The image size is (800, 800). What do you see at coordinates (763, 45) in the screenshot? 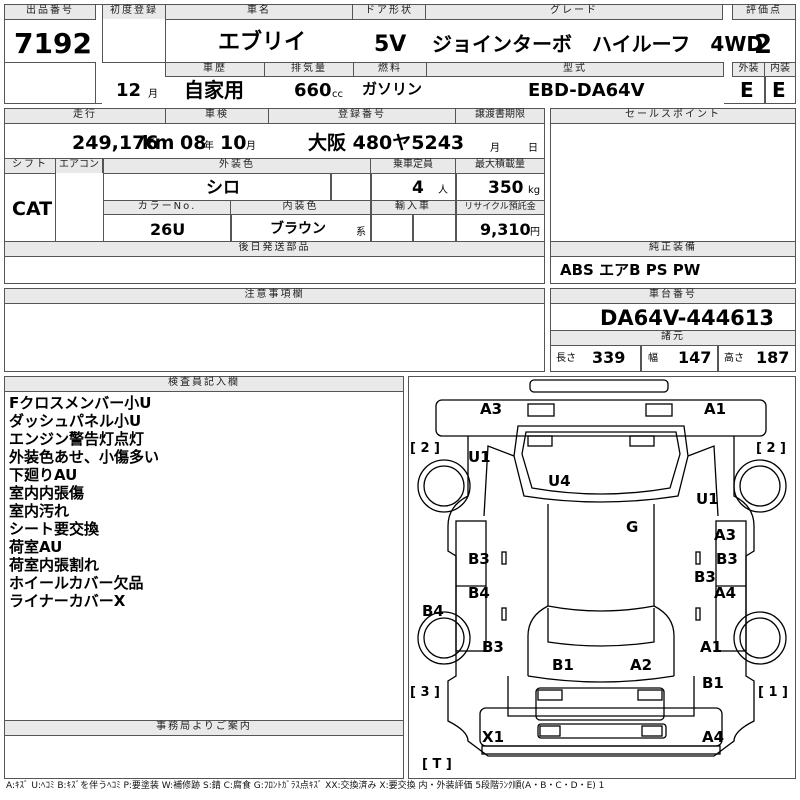
I see `score: 2` at bounding box center [763, 45].